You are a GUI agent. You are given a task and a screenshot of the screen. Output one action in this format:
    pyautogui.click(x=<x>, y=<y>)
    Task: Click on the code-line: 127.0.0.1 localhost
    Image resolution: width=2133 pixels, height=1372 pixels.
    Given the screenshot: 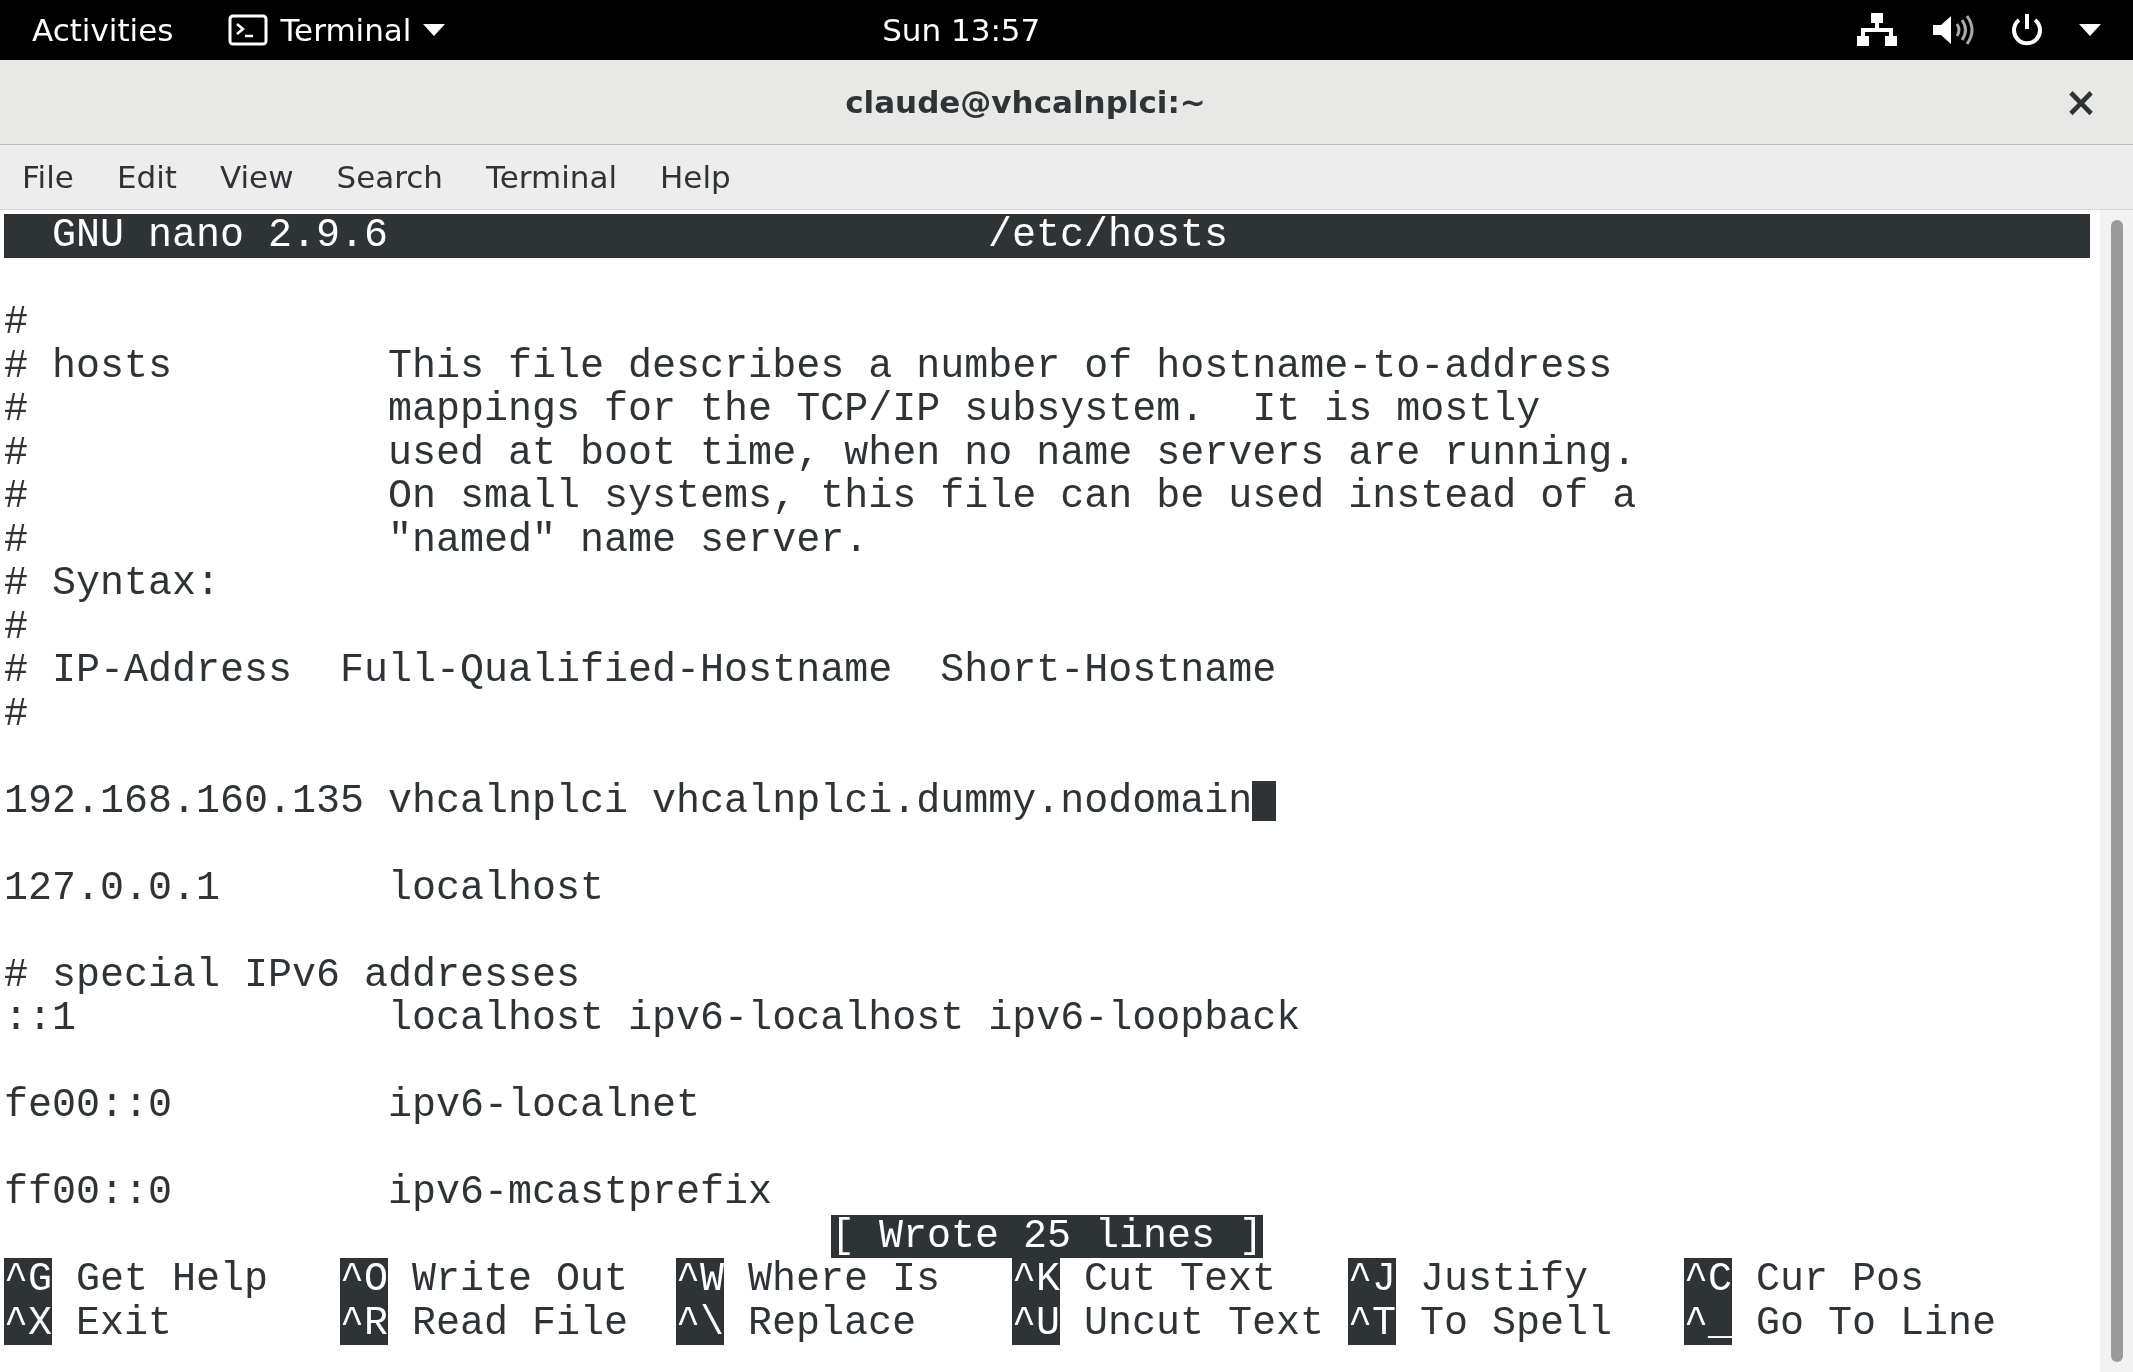 What is the action you would take?
    pyautogui.click(x=304, y=888)
    